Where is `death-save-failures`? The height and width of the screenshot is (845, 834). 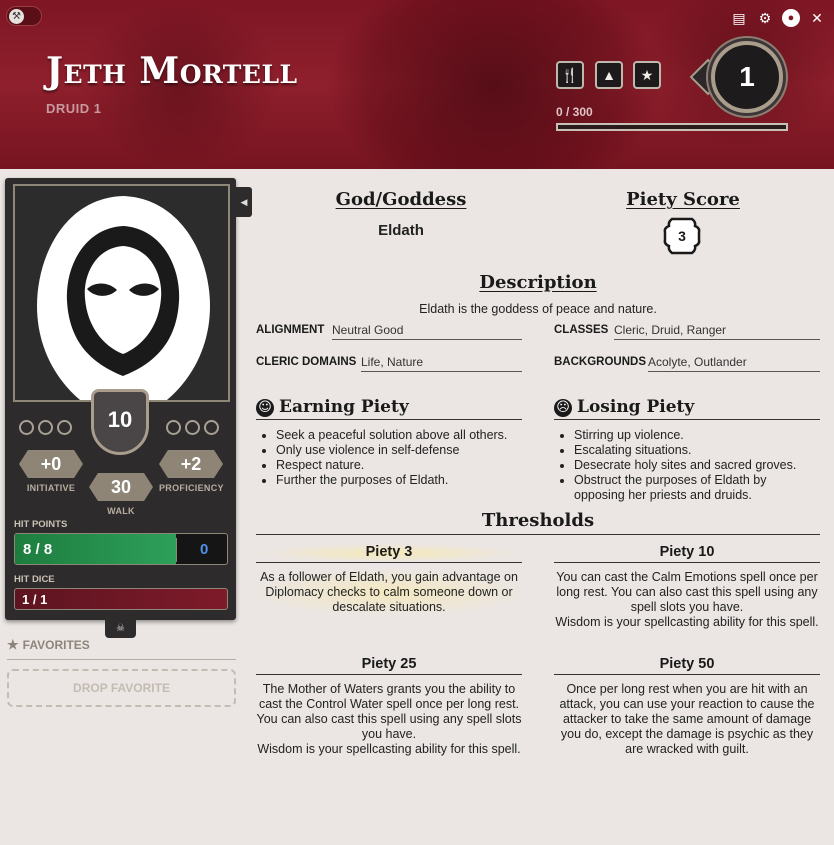
death-save-failures is located at coordinates (192, 427).